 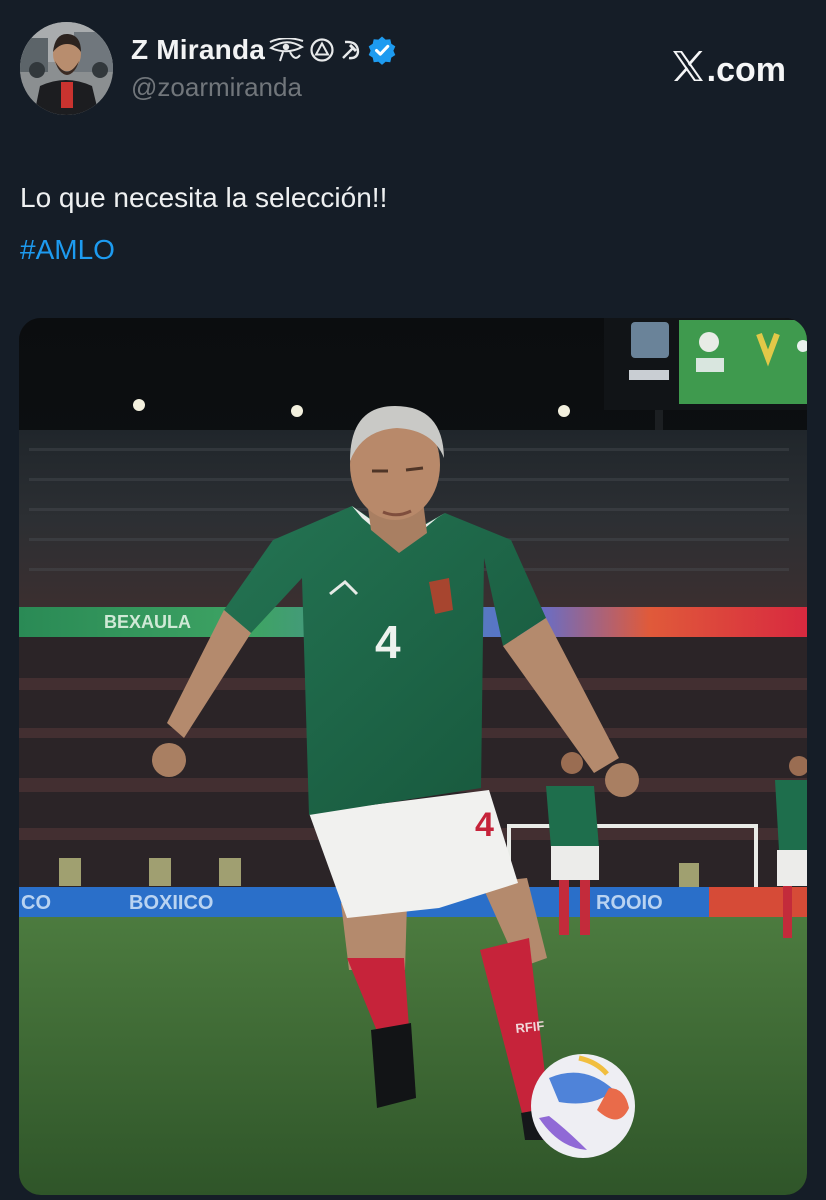 I want to click on avatar, so click(x=66, y=68).